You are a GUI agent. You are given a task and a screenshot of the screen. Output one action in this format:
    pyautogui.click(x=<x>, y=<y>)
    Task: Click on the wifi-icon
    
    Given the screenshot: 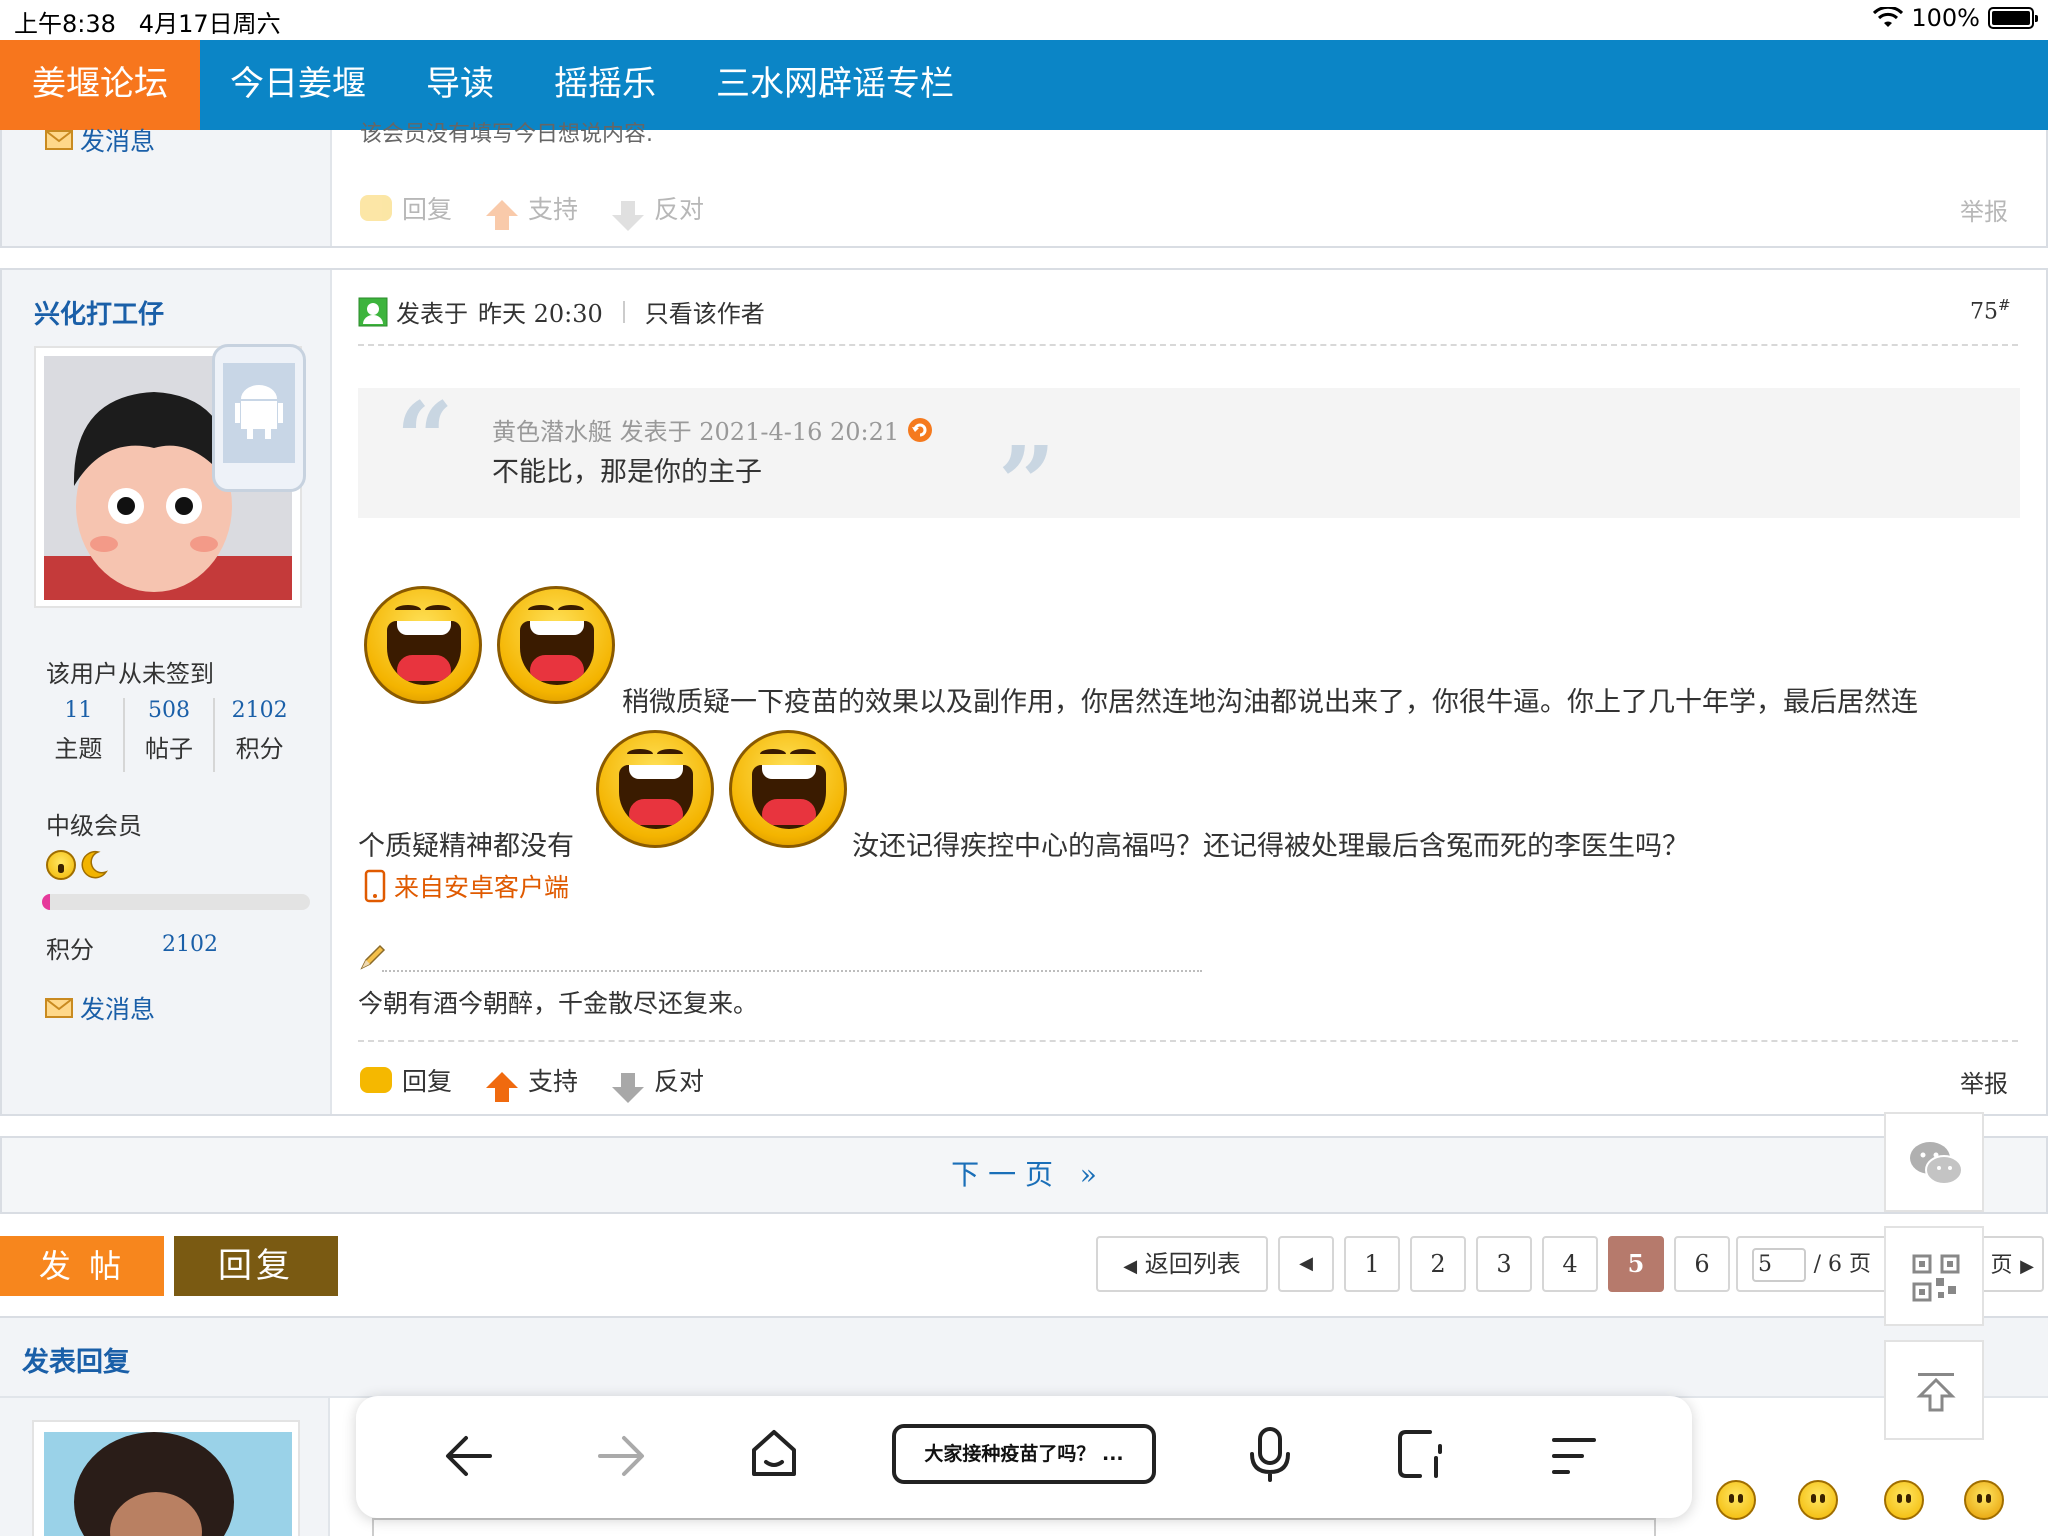 What is the action you would take?
    pyautogui.click(x=1888, y=17)
    